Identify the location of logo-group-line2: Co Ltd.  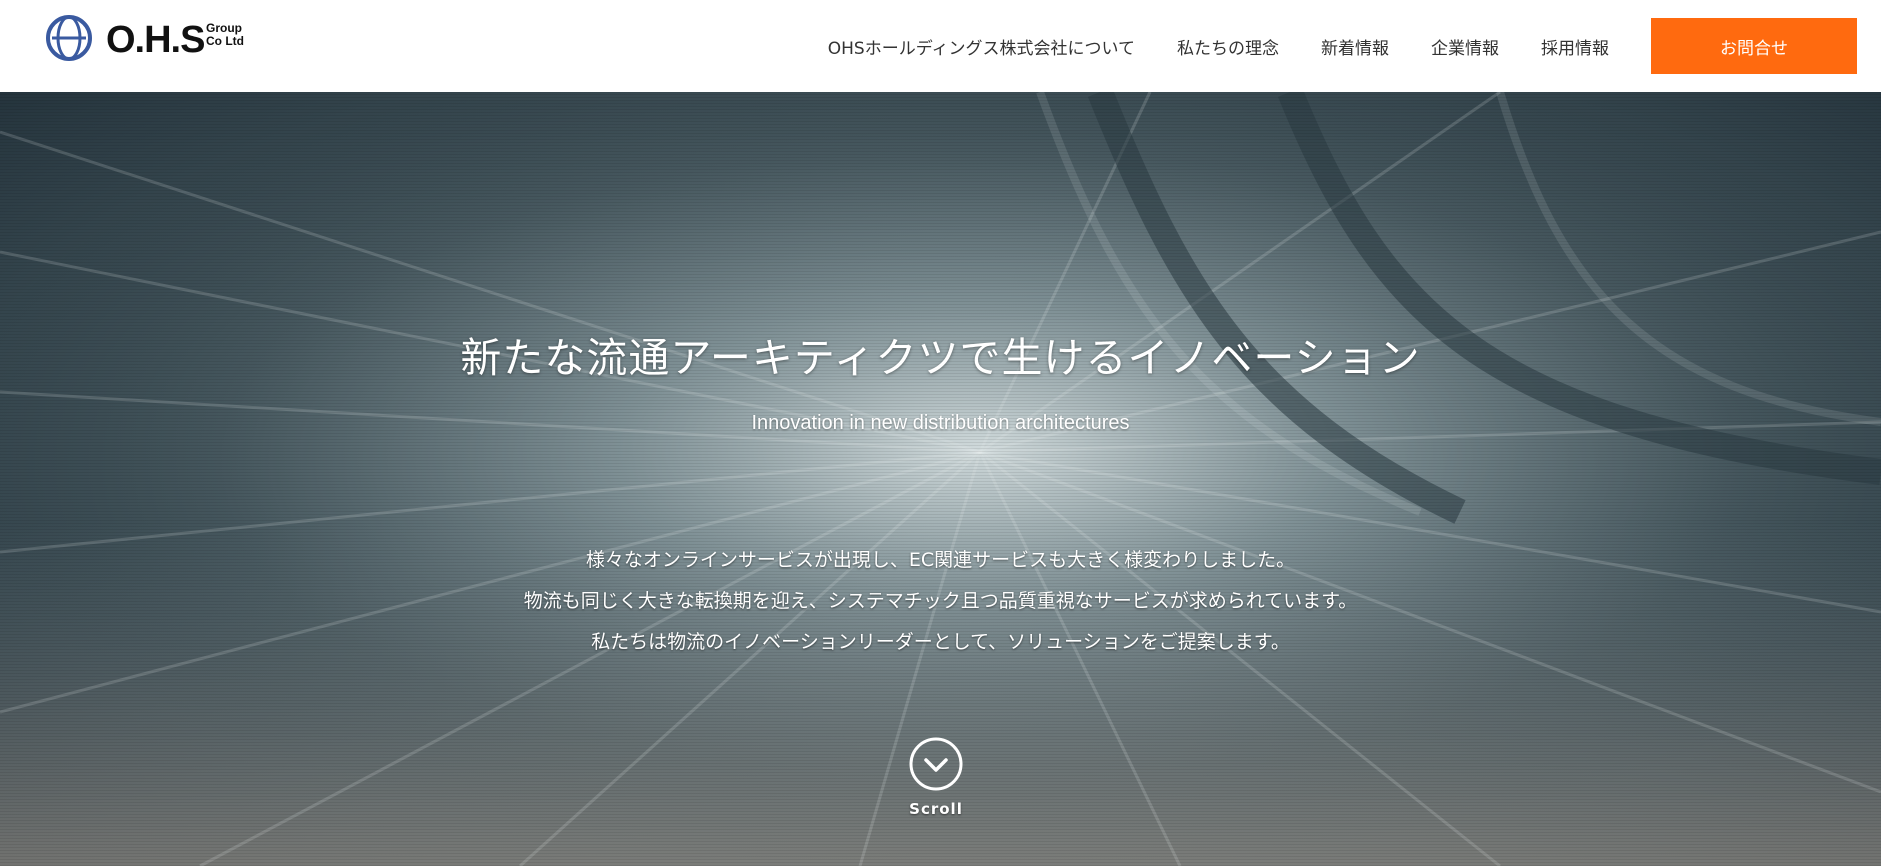
(225, 41).